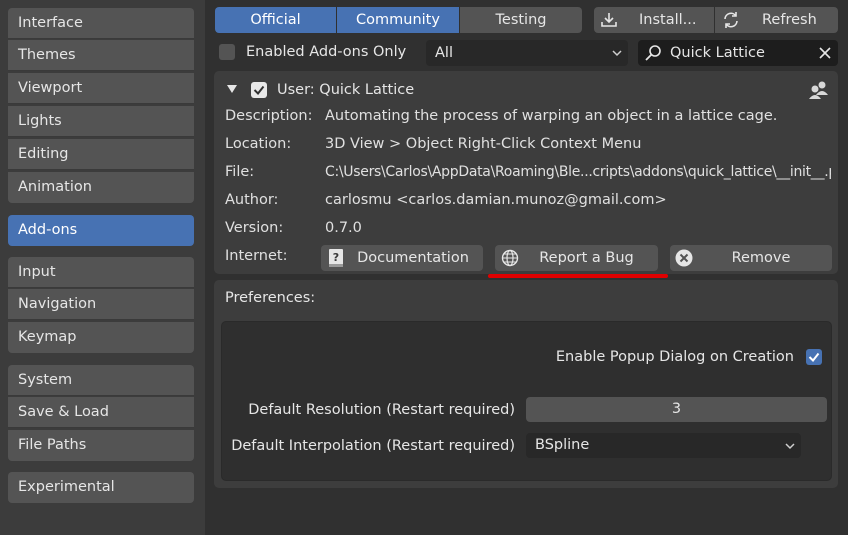 The height and width of the screenshot is (535, 848). What do you see at coordinates (101, 230) in the screenshot?
I see `sidebar-item-addons: Add-ons` at bounding box center [101, 230].